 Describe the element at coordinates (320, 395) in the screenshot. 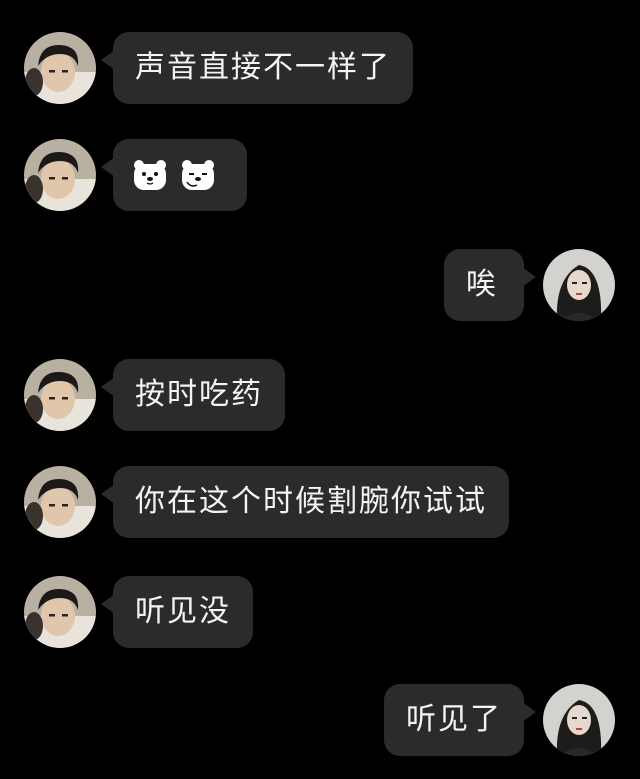

I see `message-row-incoming: 按时吃药` at that location.